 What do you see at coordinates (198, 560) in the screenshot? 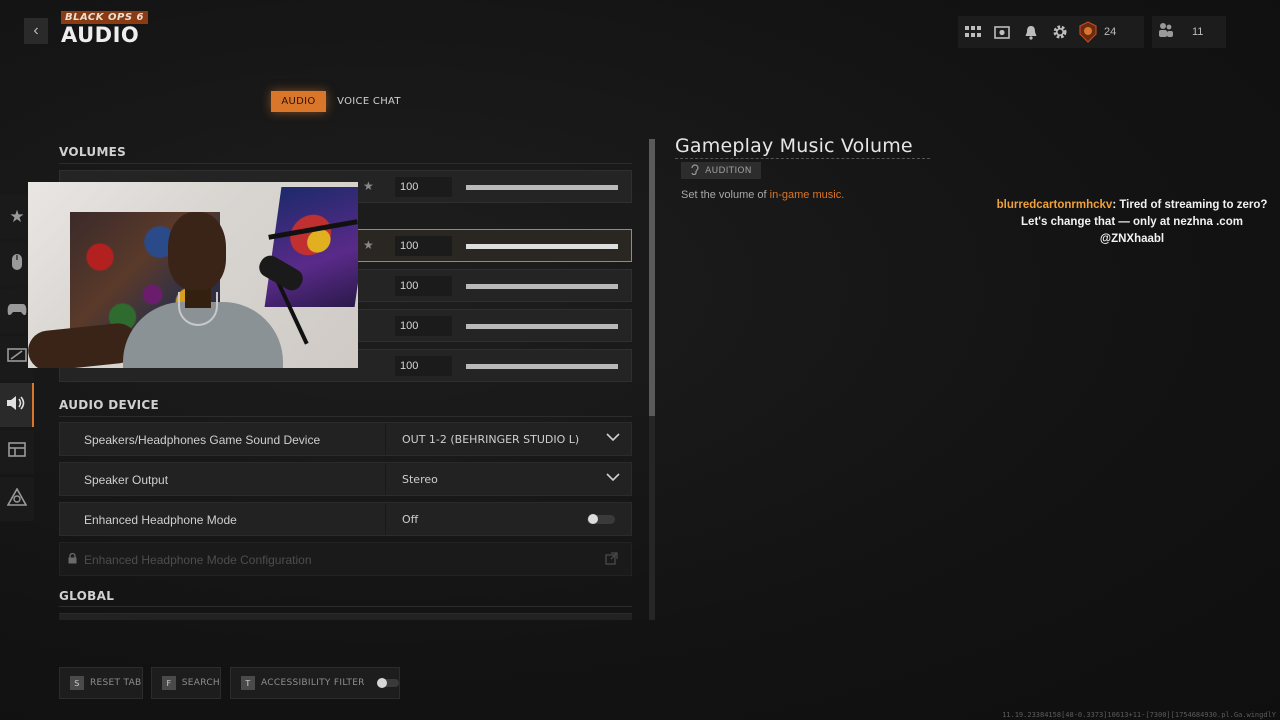
I see `setting-label: Enhanced Headphone Mode Configuration` at bounding box center [198, 560].